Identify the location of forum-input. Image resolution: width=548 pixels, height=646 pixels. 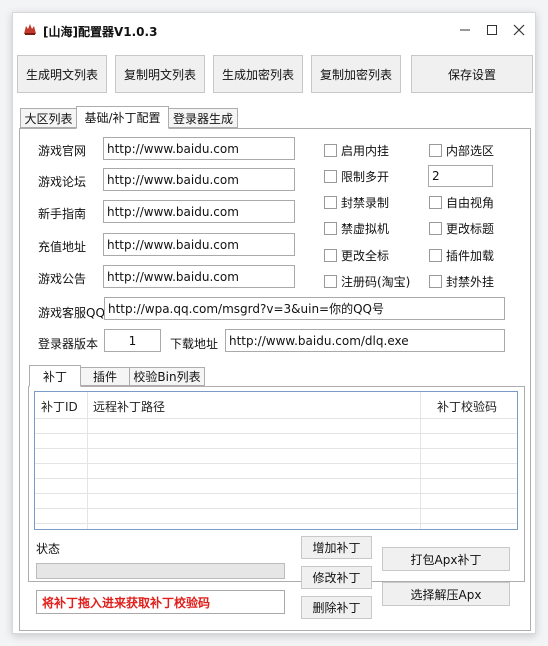
(199, 179).